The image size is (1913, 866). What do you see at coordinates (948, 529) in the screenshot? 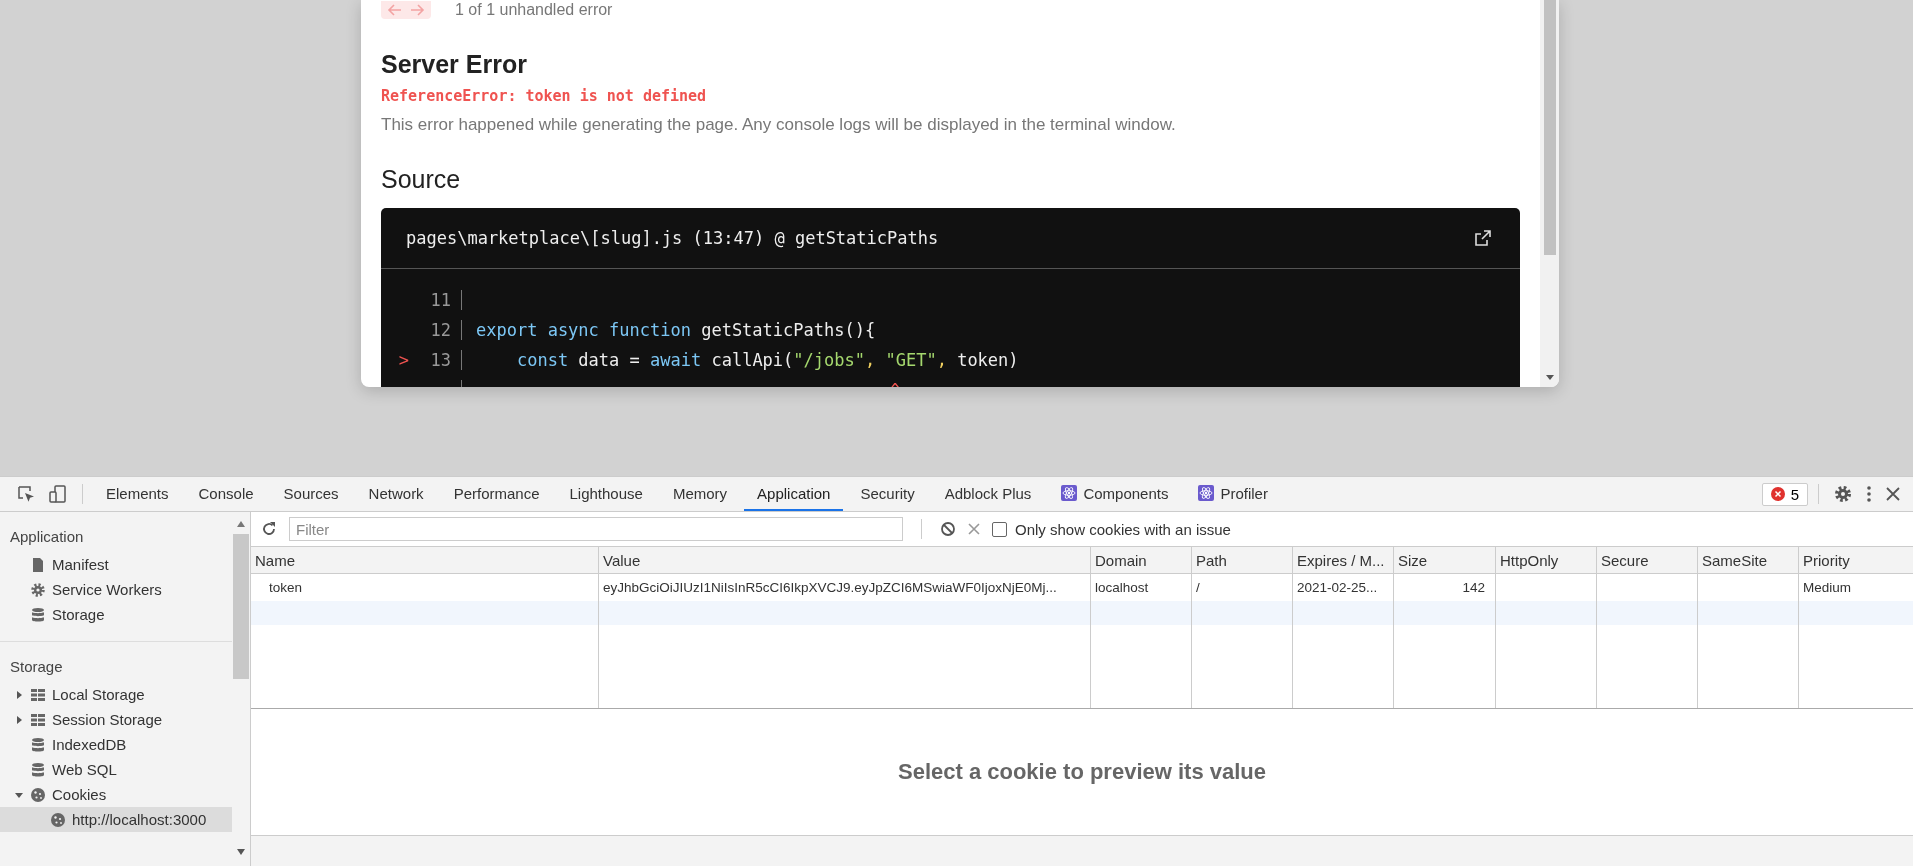
I see `clear-all-icon` at bounding box center [948, 529].